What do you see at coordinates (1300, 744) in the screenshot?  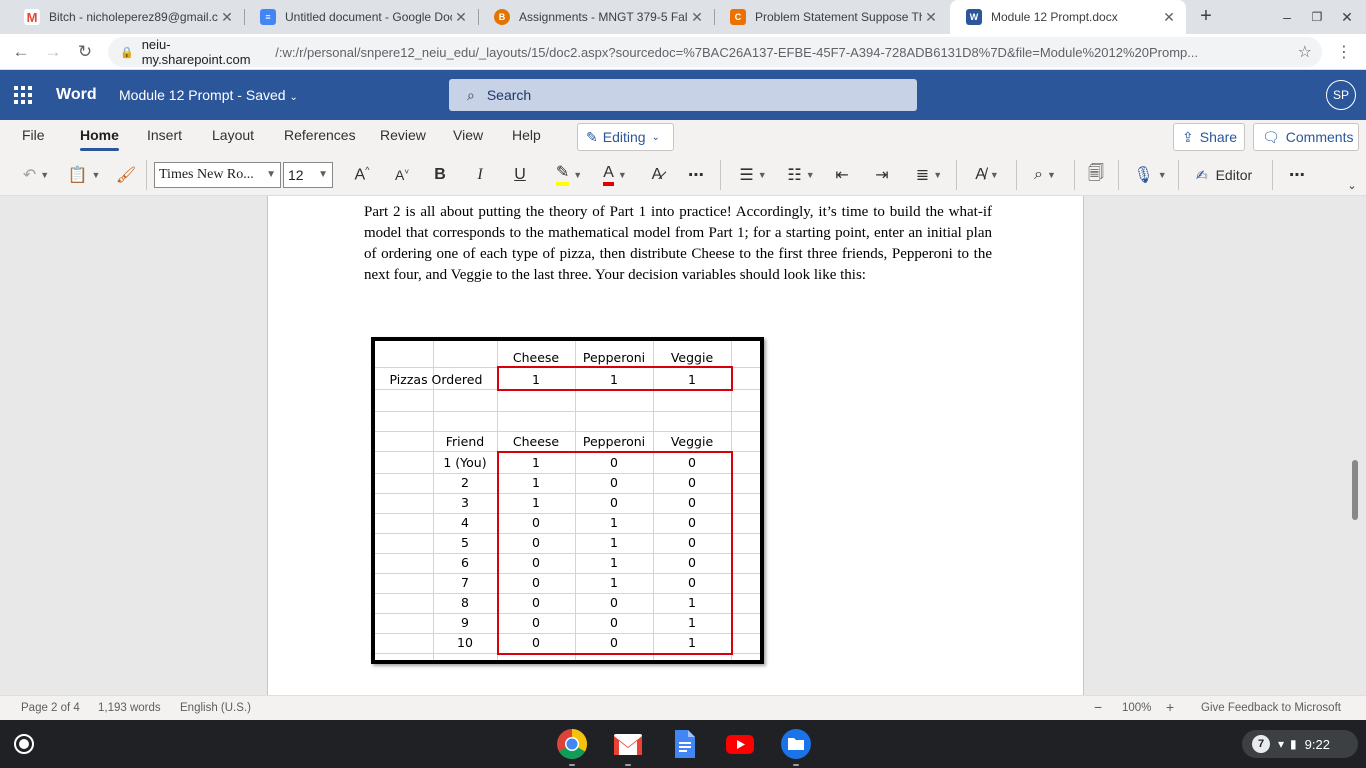 I see `system-tray: 7 ▾ ▮ 9:22` at bounding box center [1300, 744].